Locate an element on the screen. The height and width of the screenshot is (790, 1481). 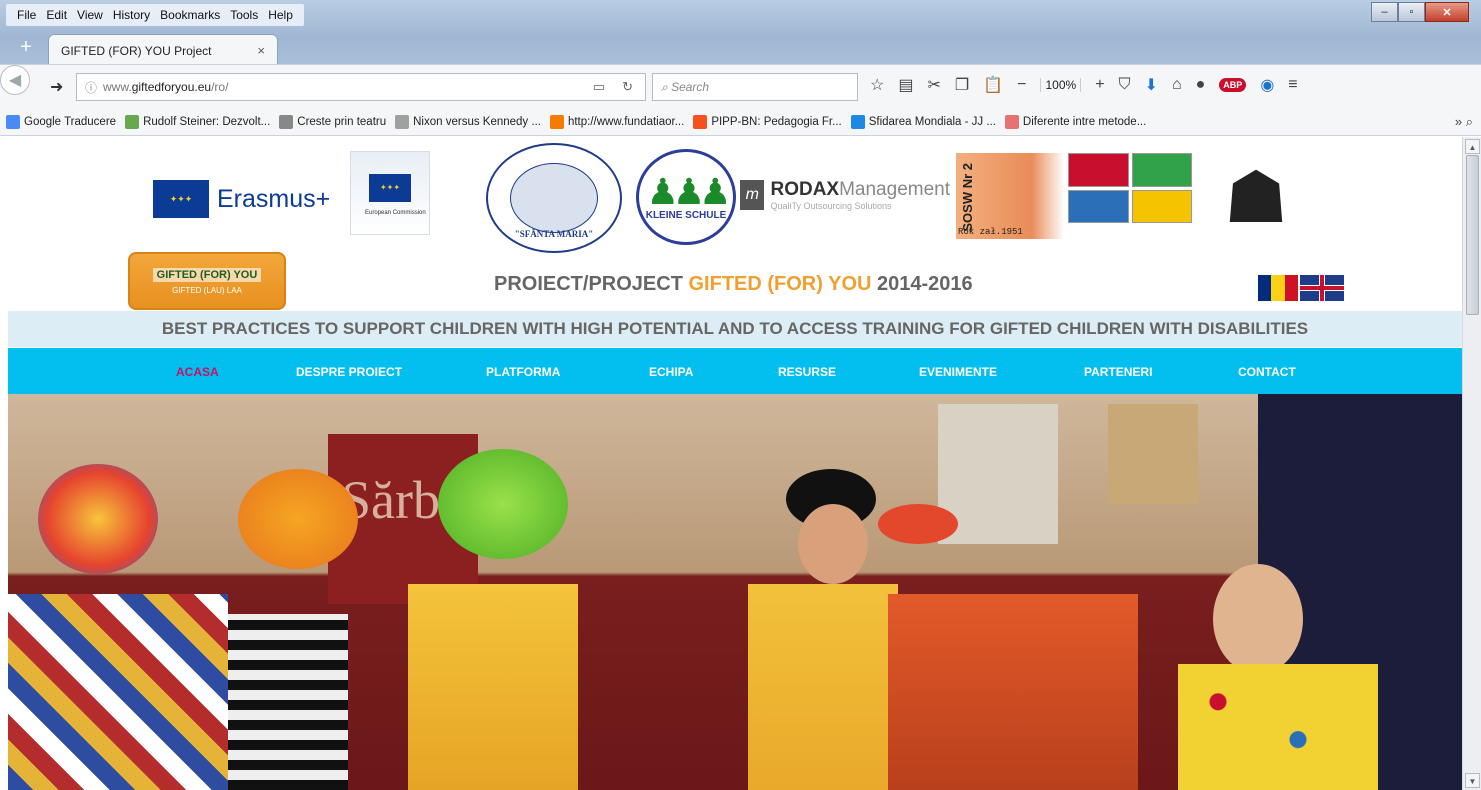
european-commission-logo: ✦✦✦ European Commission is located at coordinates (390, 193).